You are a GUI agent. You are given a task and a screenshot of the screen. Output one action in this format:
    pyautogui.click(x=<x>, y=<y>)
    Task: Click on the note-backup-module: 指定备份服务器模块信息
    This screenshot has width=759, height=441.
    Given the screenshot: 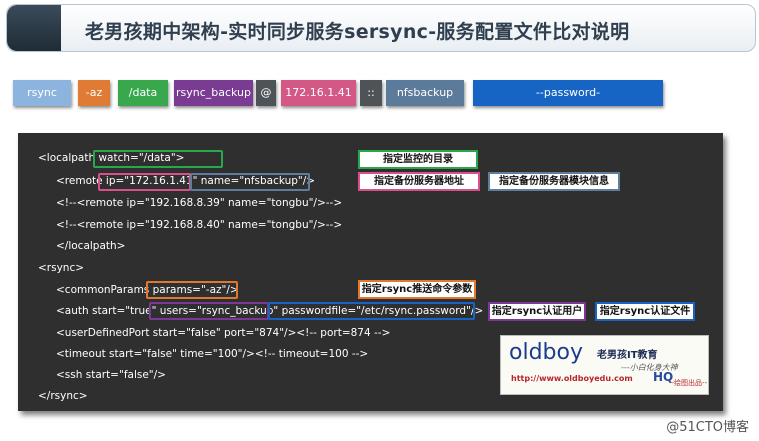 What is the action you would take?
    pyautogui.click(x=554, y=181)
    